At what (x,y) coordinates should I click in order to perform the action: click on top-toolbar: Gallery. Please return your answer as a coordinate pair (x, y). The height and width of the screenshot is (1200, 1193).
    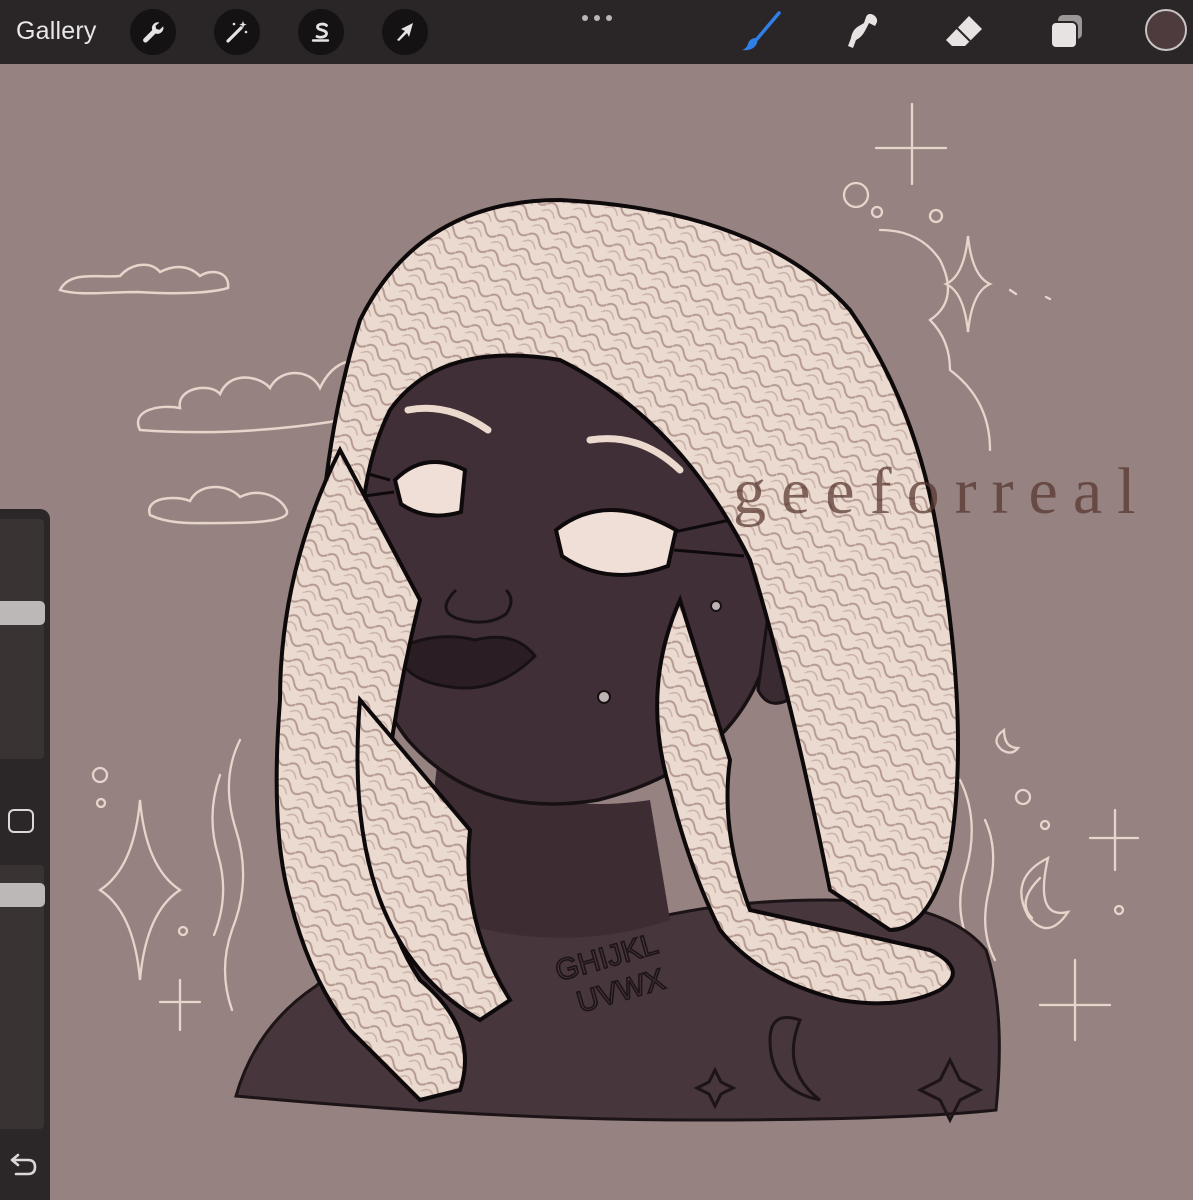
    Looking at the image, I should click on (596, 32).